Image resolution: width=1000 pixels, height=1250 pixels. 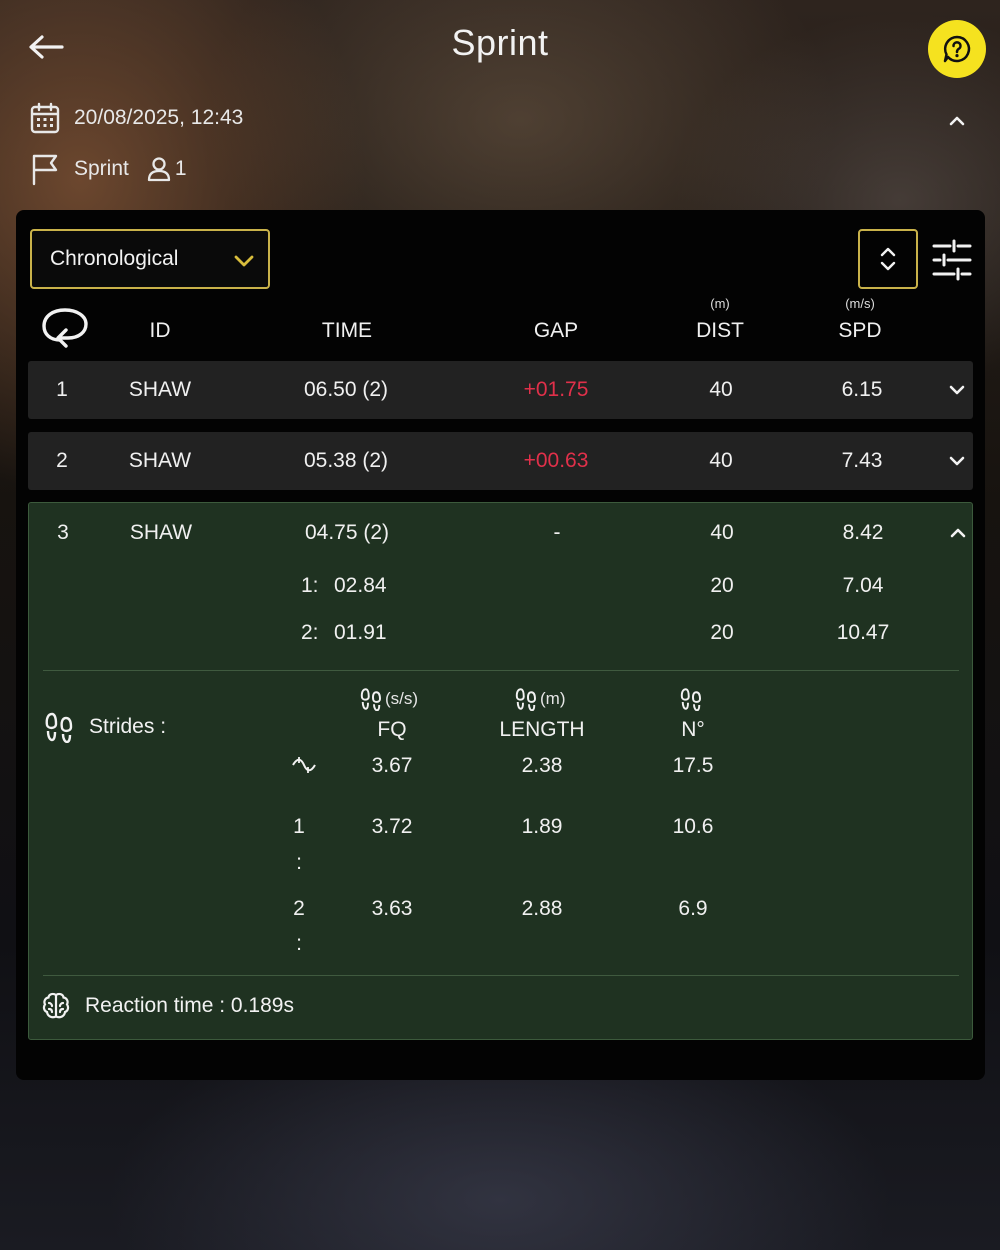 What do you see at coordinates (310, 585) in the screenshot?
I see `split-label: 1:` at bounding box center [310, 585].